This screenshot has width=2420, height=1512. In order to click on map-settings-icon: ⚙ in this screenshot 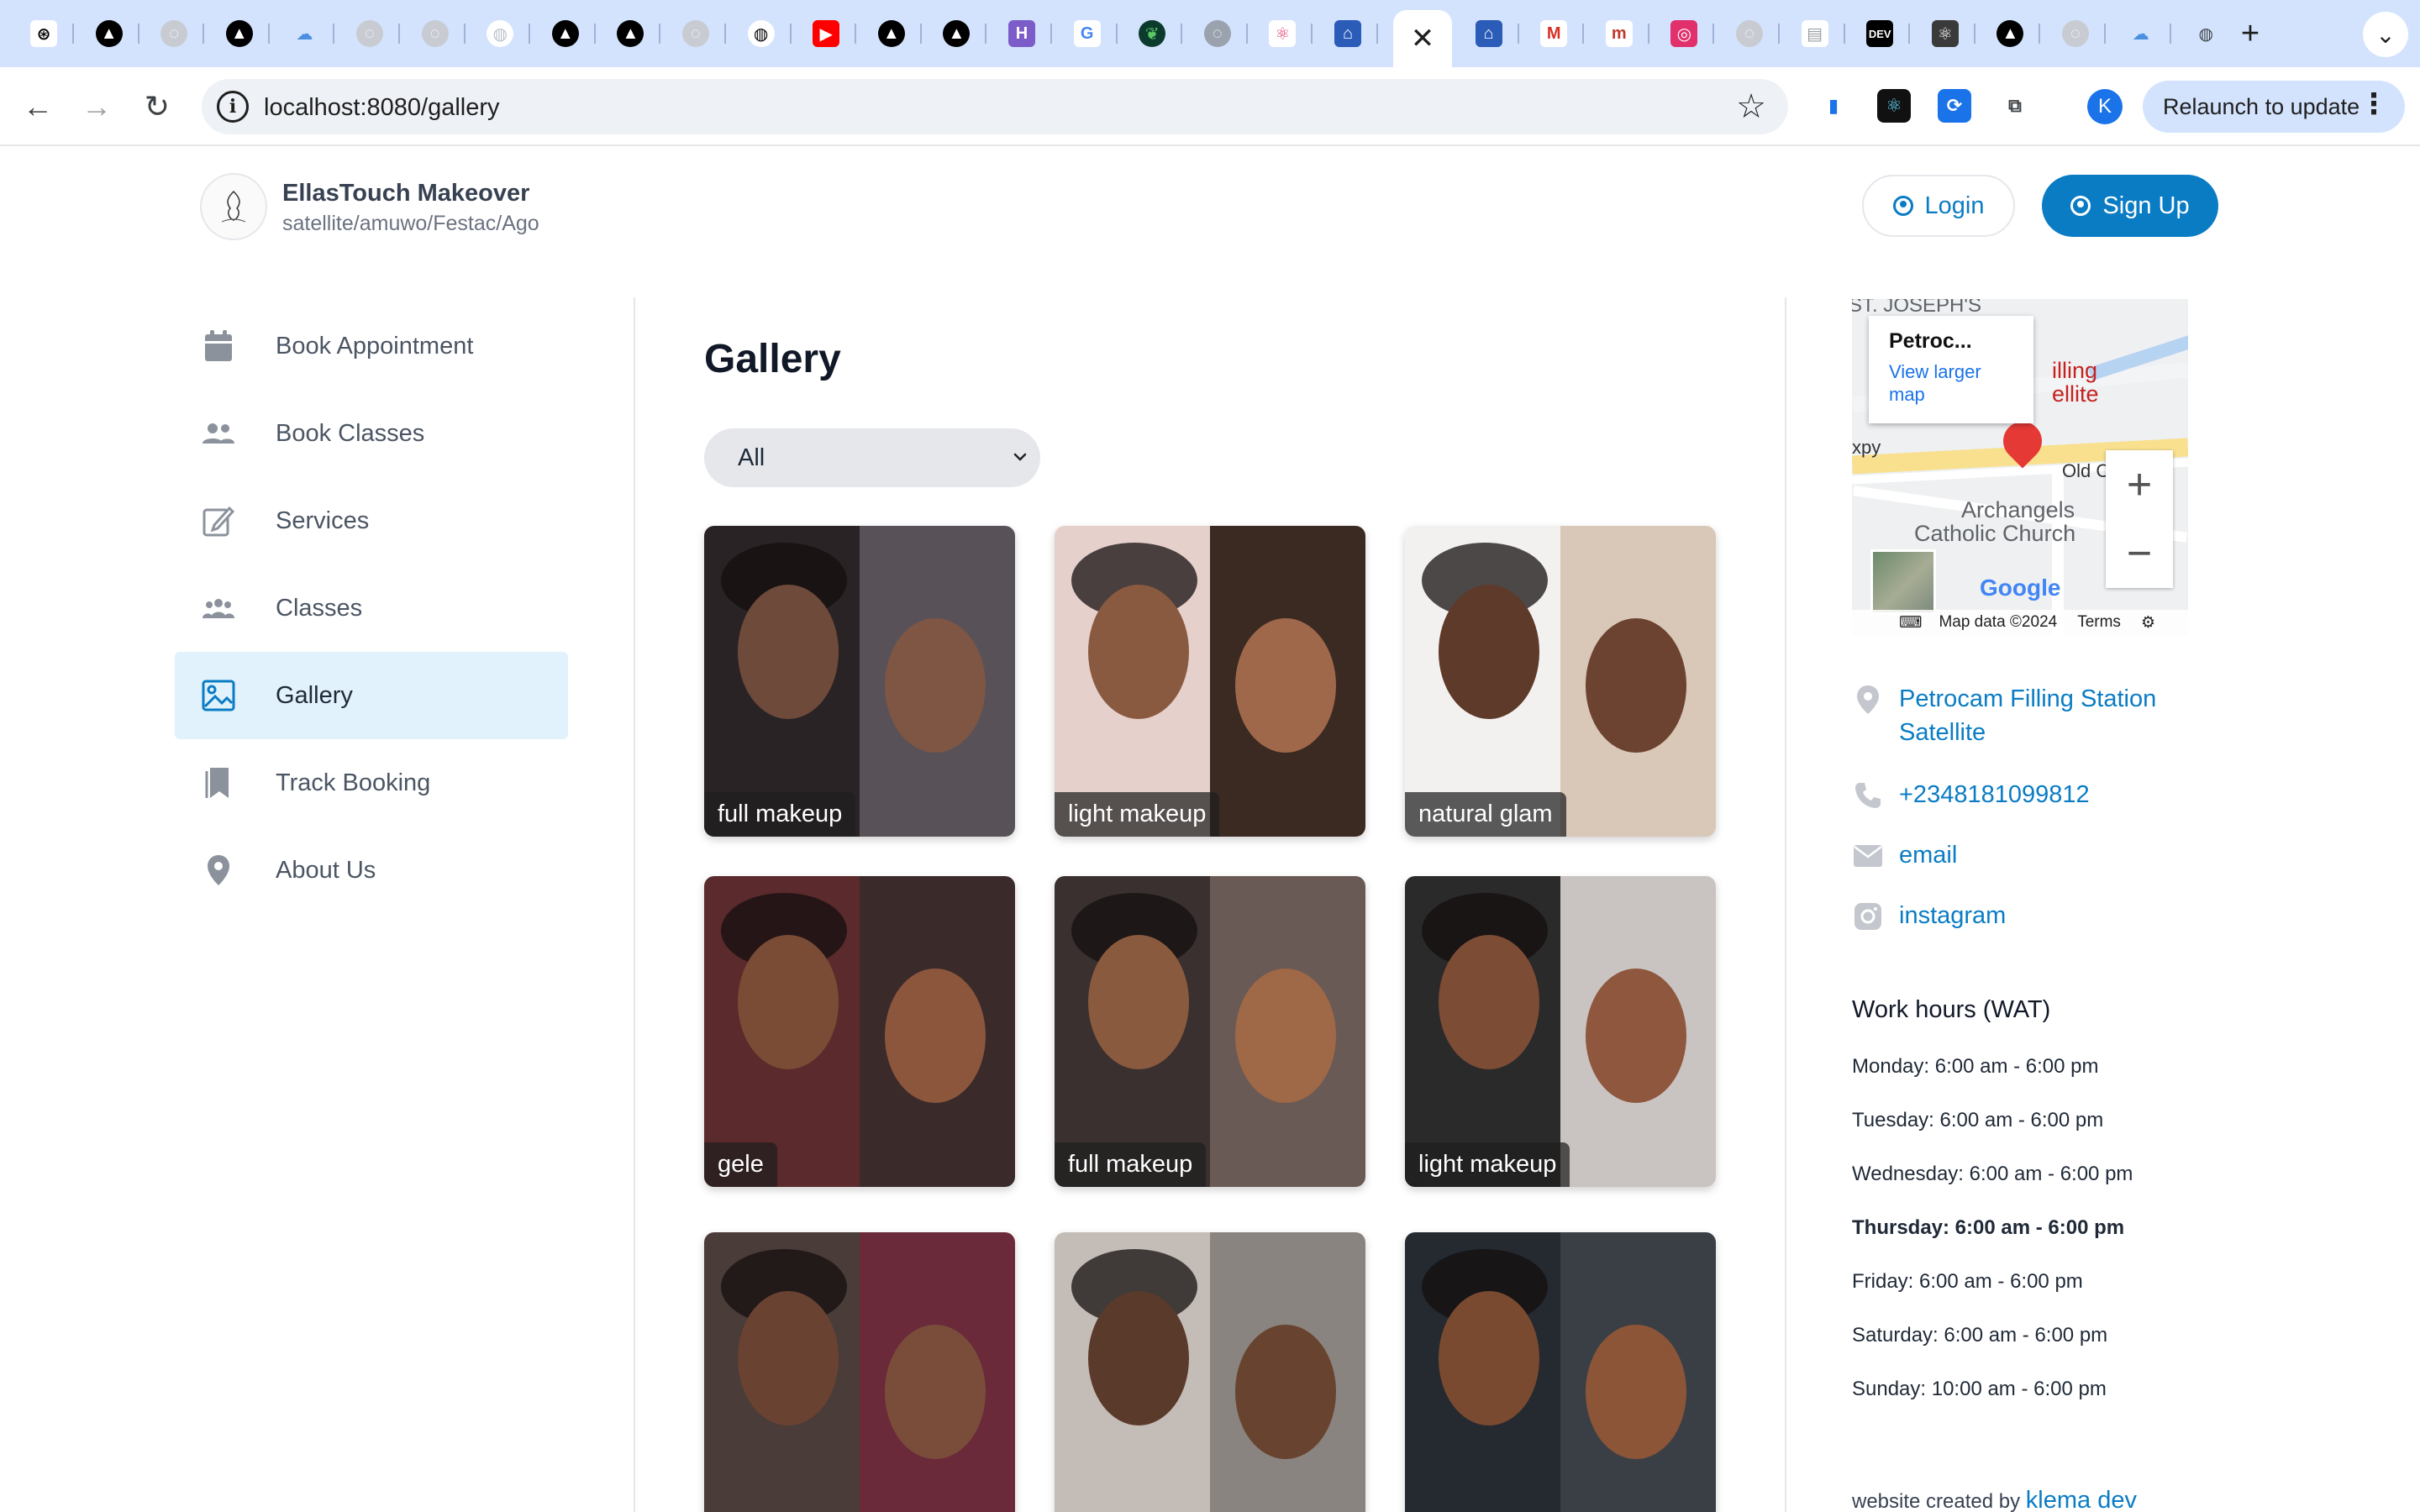, I will do `click(2148, 623)`.